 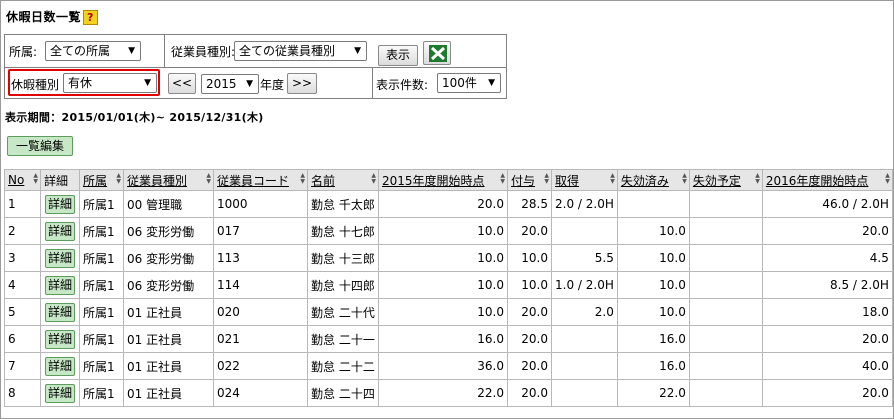 I want to click on table-row: 2 詳細 所属1 06 変形労働 017 勤怠 十七郎 10.0 20.0 10.0 20.0, so click(x=448, y=231).